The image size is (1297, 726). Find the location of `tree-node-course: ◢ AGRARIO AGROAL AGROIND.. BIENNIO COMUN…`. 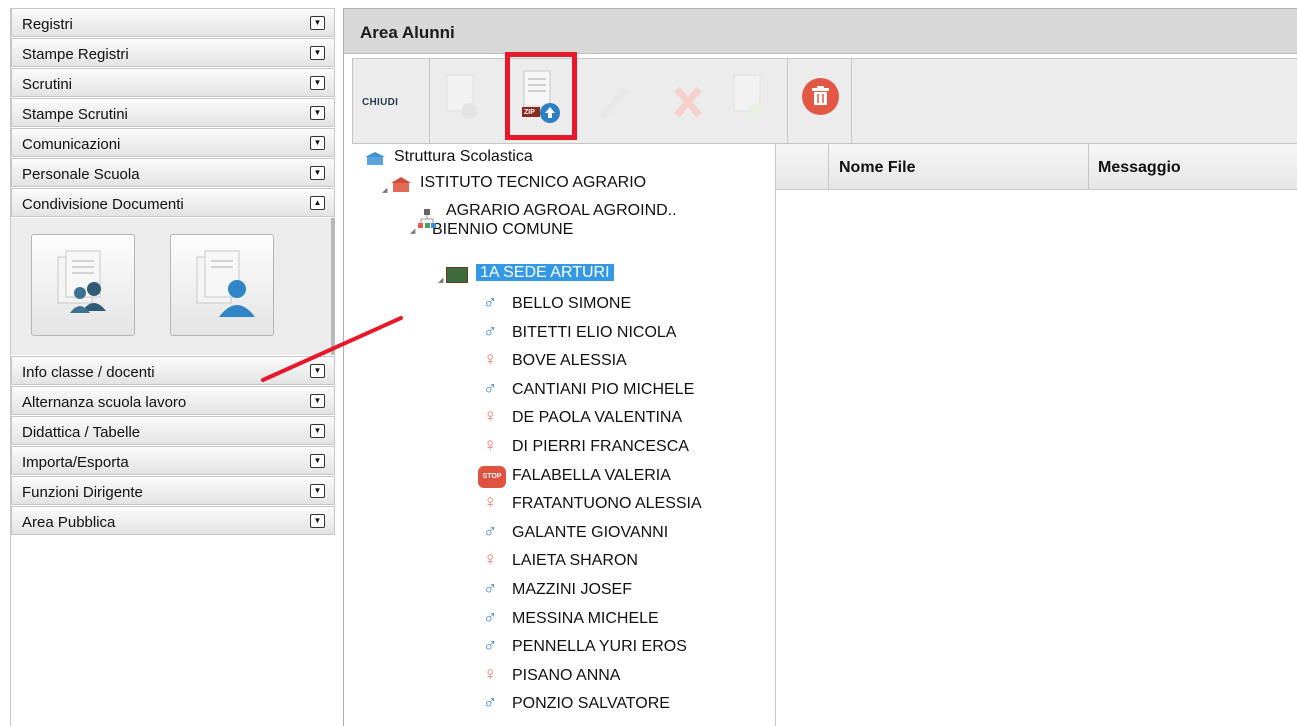

tree-node-course: ◢ AGRARIO AGROAL AGROIND.. BIENNIO COMUN… is located at coordinates (543, 220).